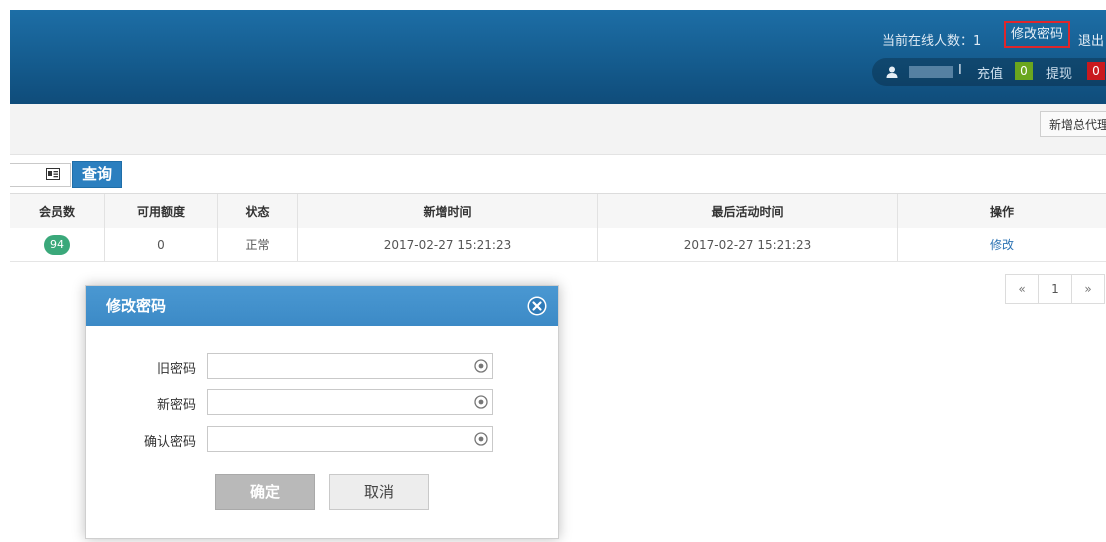  I want to click on confirm-password-label: 确认密码, so click(169, 442).